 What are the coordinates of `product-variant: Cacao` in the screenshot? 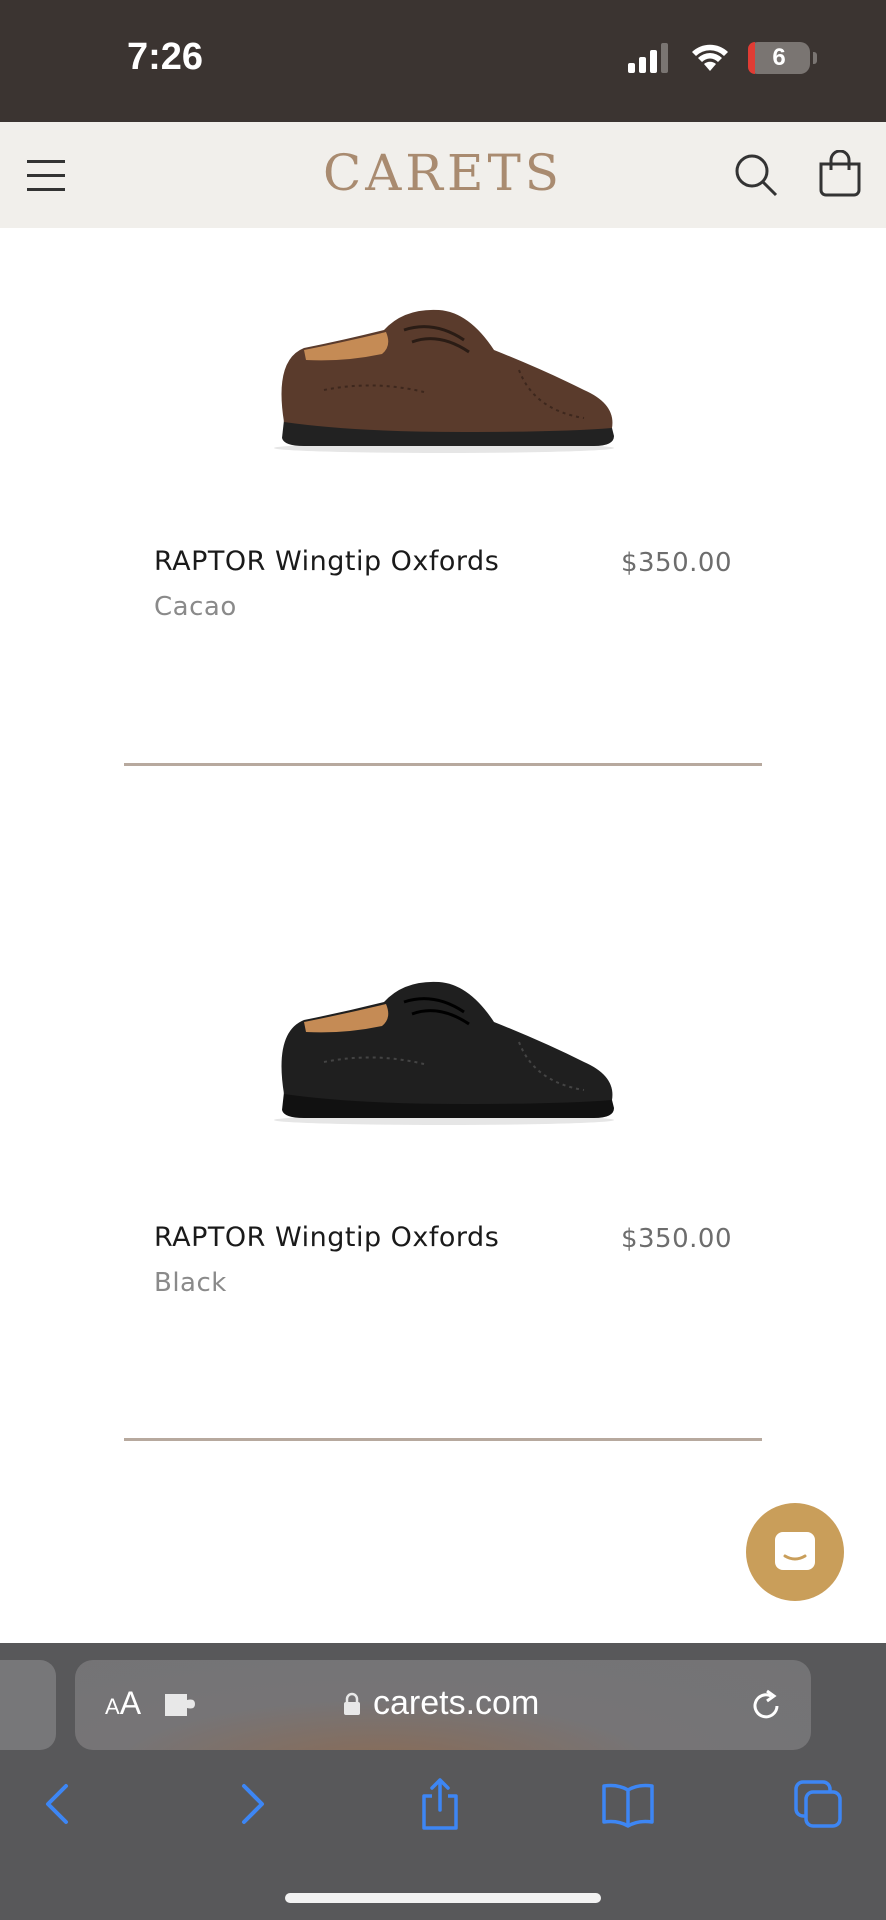 It's located at (195, 607).